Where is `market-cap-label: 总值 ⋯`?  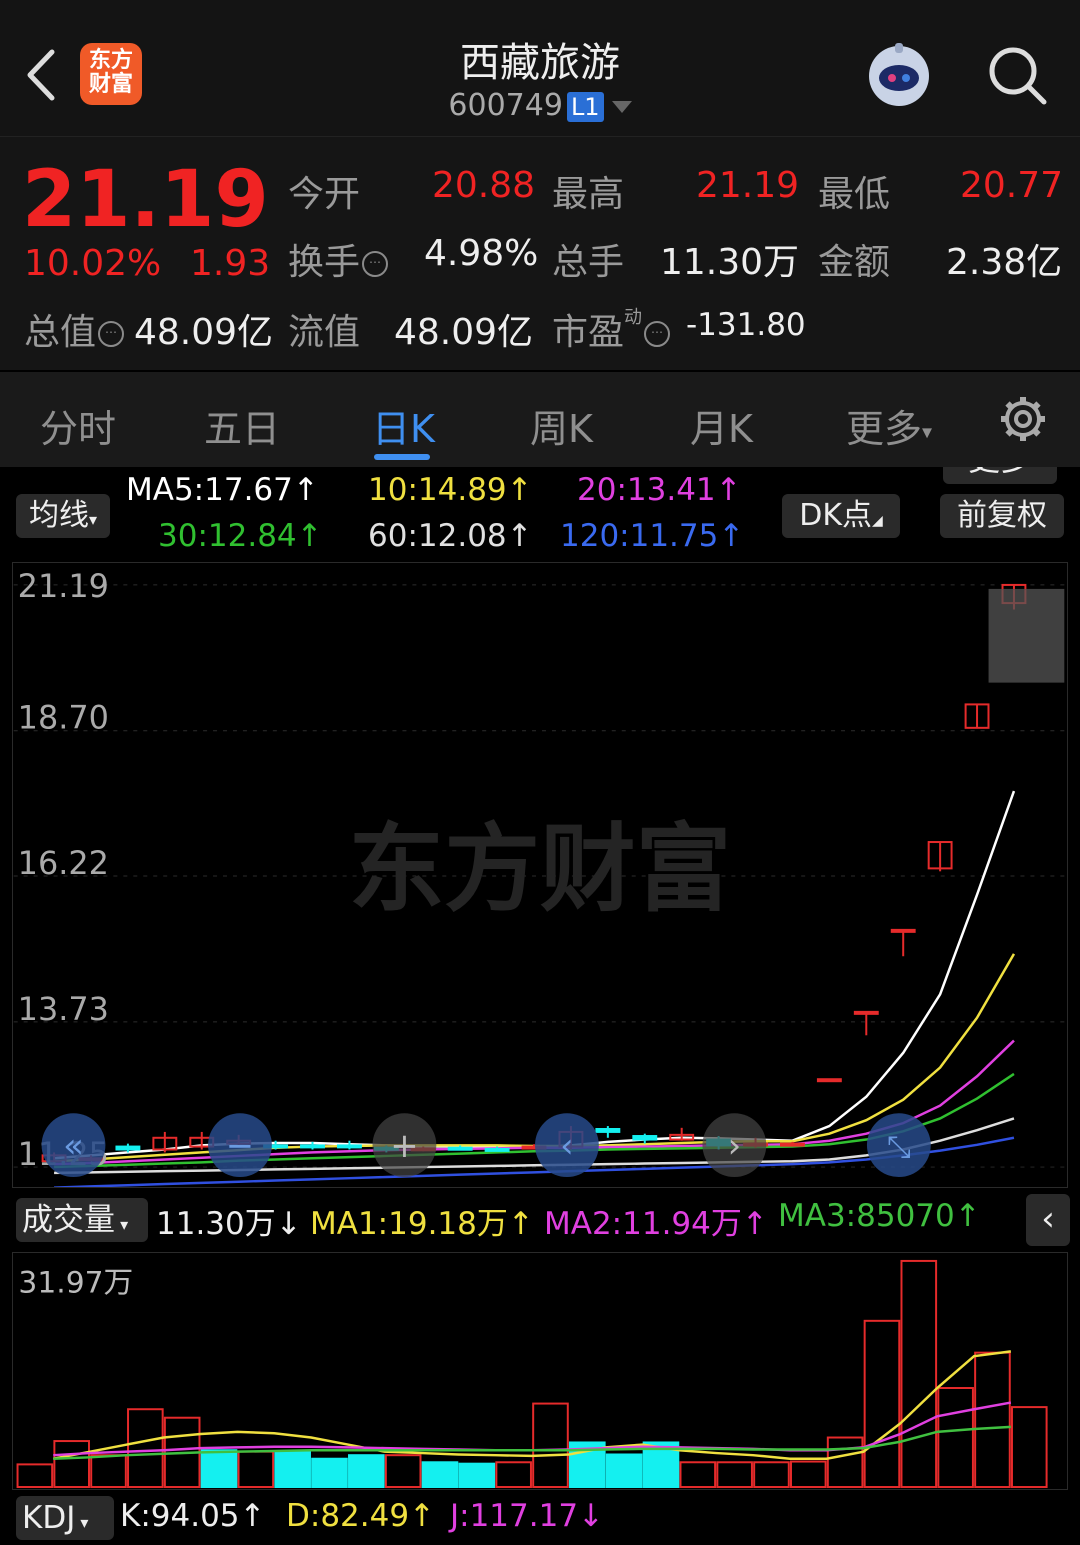 market-cap-label: 总值 ⋯ is located at coordinates (74, 329).